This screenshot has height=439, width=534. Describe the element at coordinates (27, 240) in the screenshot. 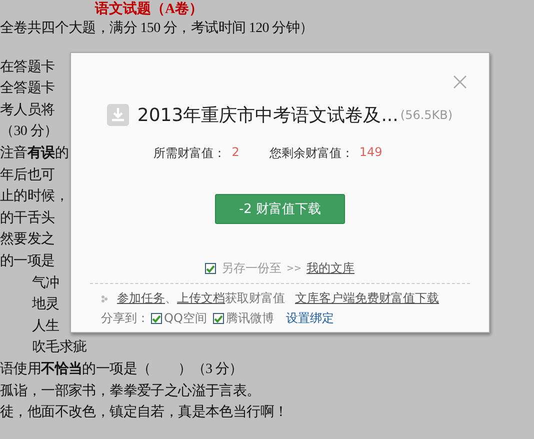

I see `document-line: 然要发之` at that location.